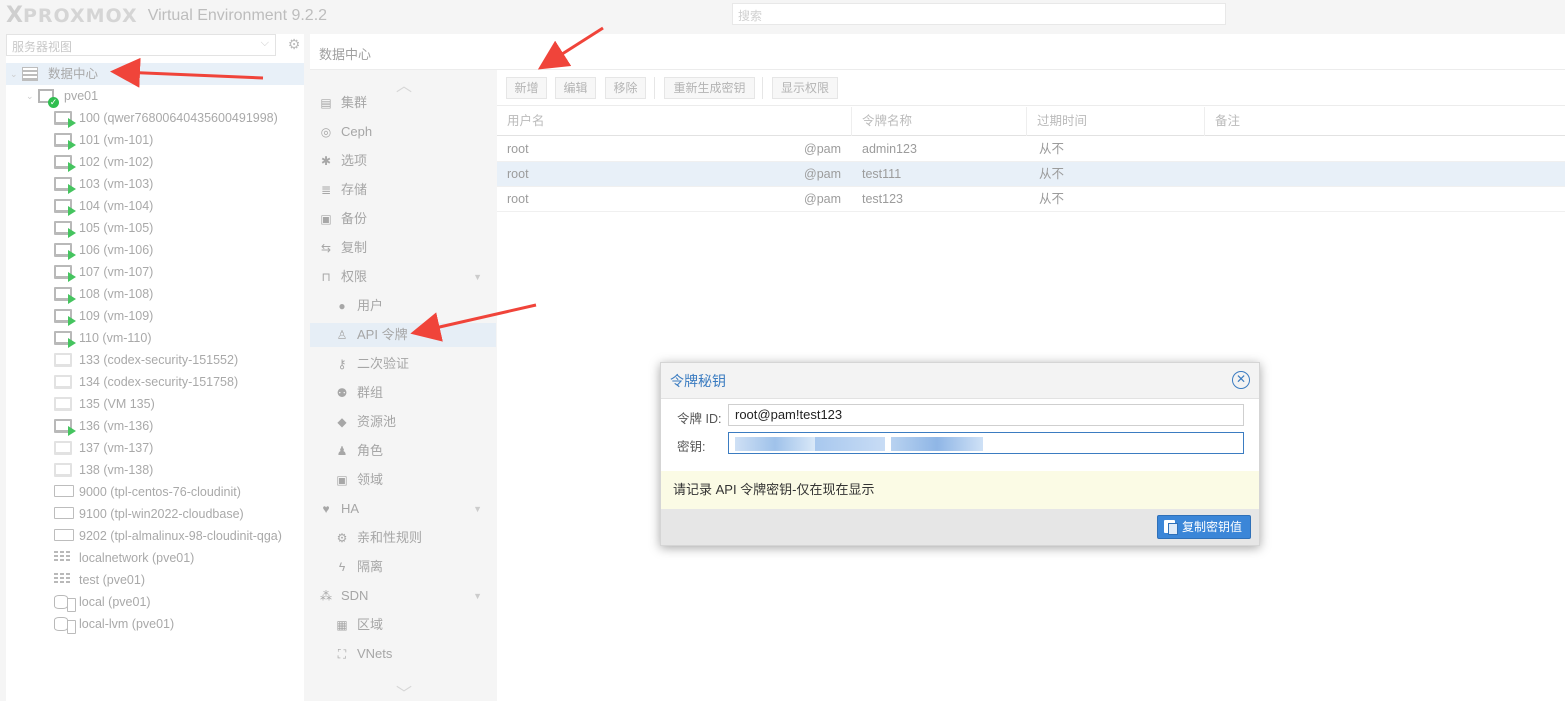 Image resolution: width=1565 pixels, height=701 pixels. I want to click on table-row: root @pam test123 从不, so click(1031, 199).